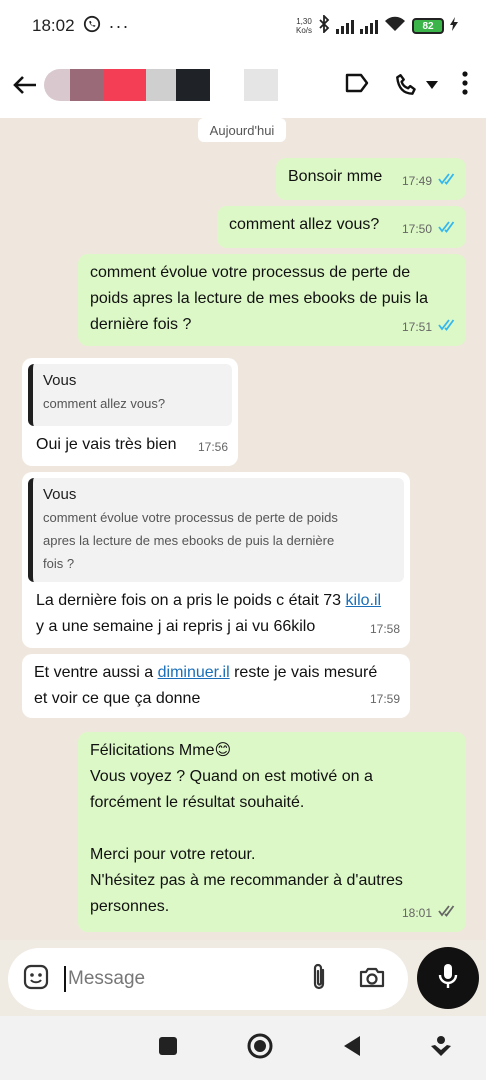 This screenshot has width=486, height=1080. Describe the element at coordinates (357, 85) in the screenshot. I see `label-icon` at that location.